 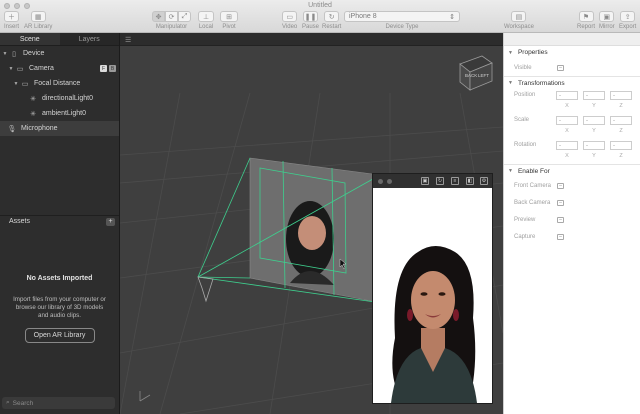 I want to click on camera-front-badge: F, so click(x=103, y=68).